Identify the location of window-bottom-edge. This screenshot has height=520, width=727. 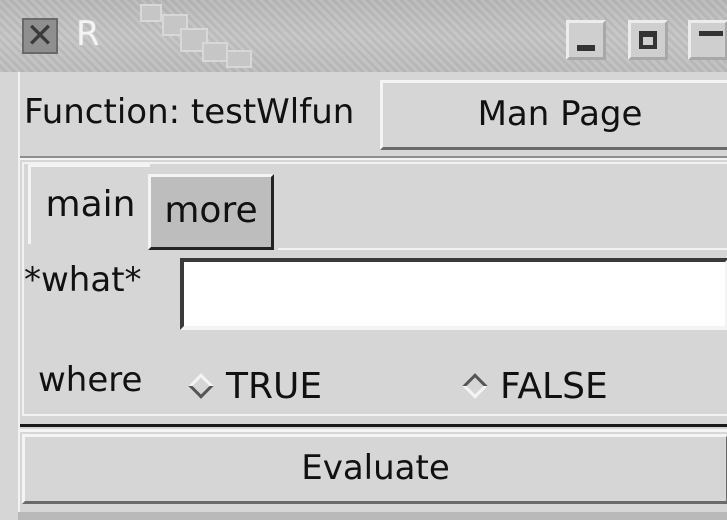
(372, 516).